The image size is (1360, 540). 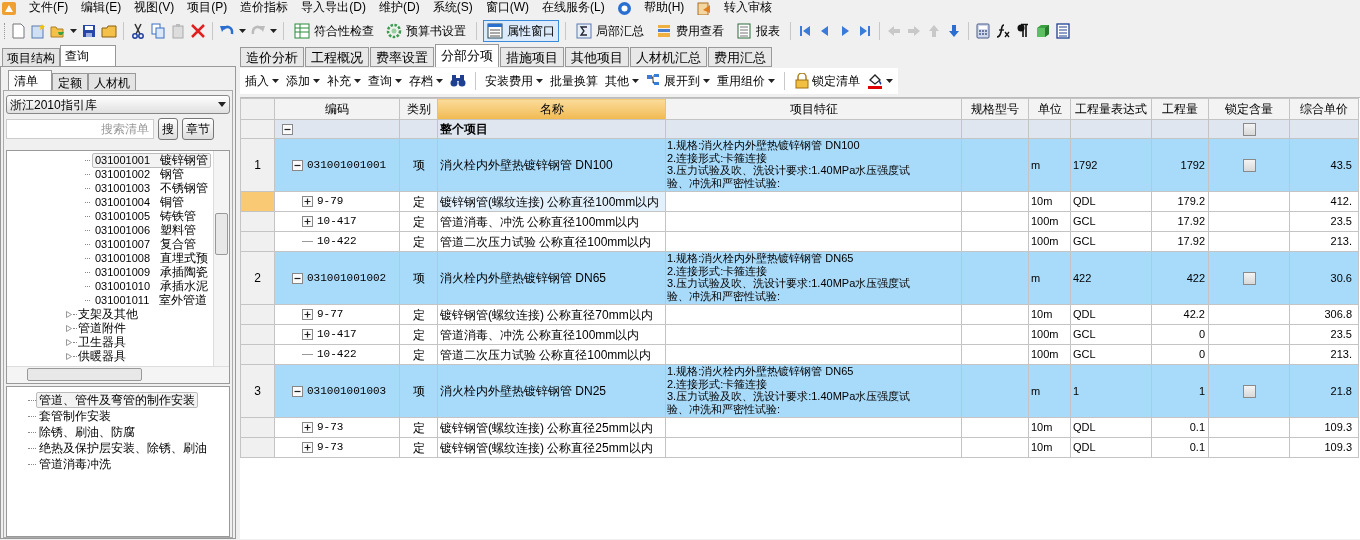 What do you see at coordinates (152, 188) in the screenshot?
I see `tree-item: 031001003 不锈钢管` at bounding box center [152, 188].